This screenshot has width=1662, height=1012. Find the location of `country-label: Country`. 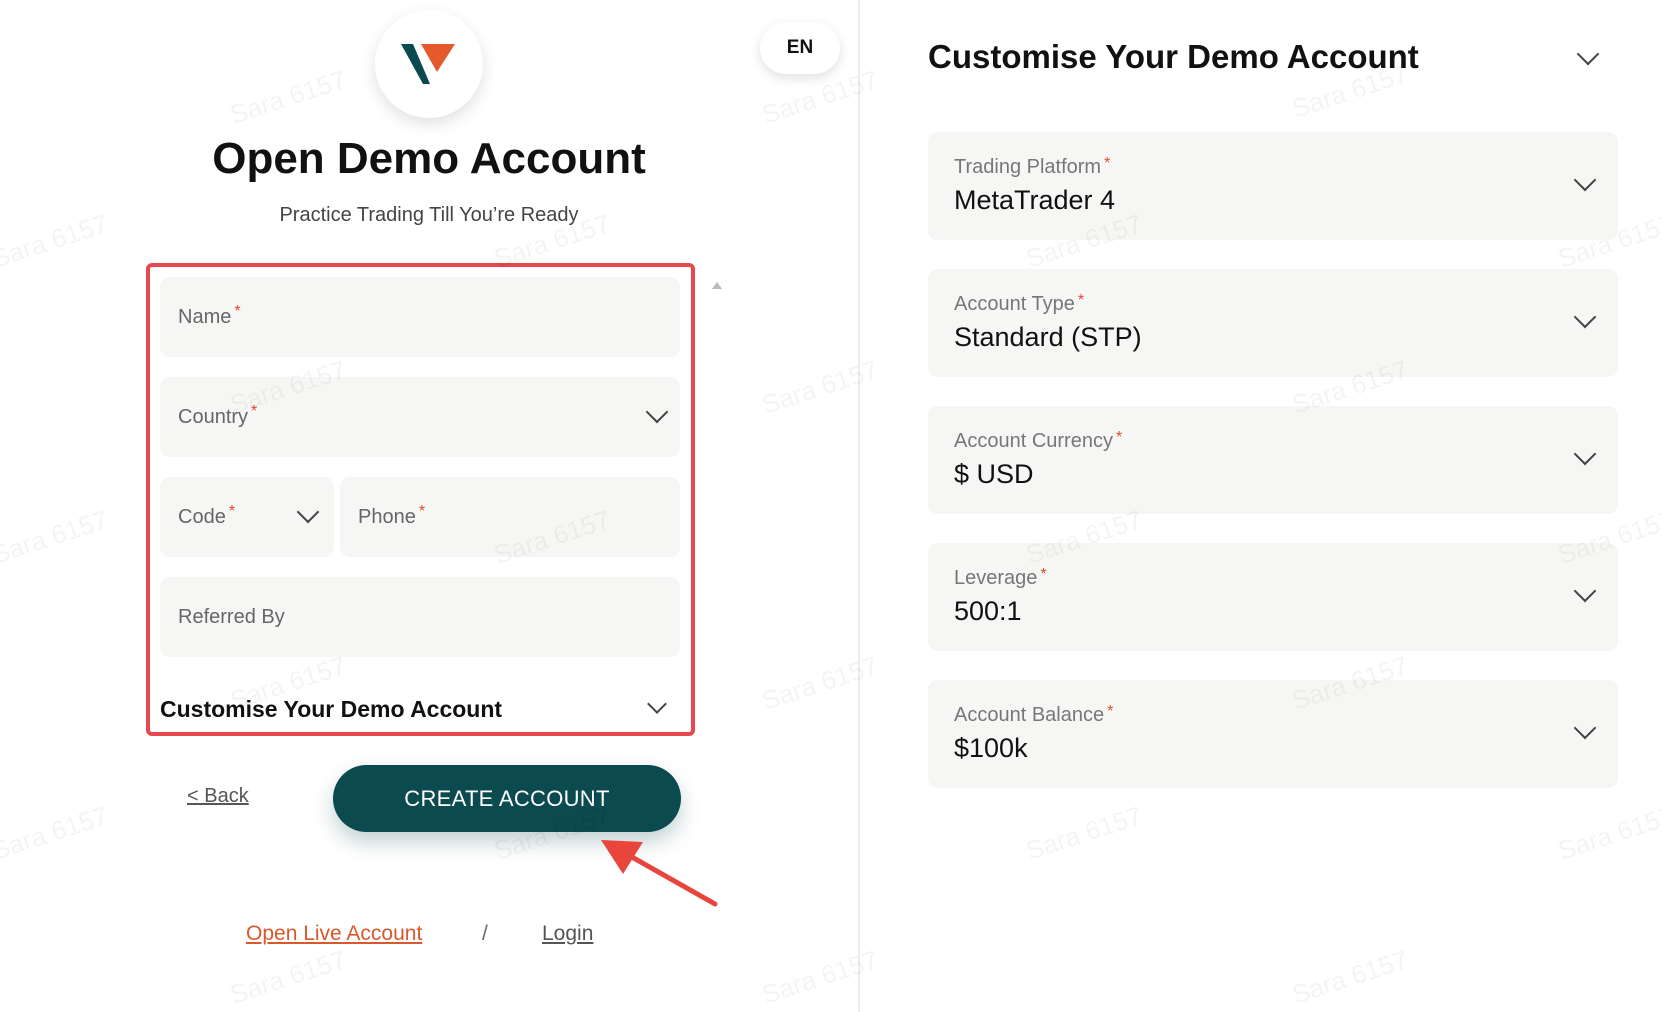

country-label: Country is located at coordinates (213, 416).